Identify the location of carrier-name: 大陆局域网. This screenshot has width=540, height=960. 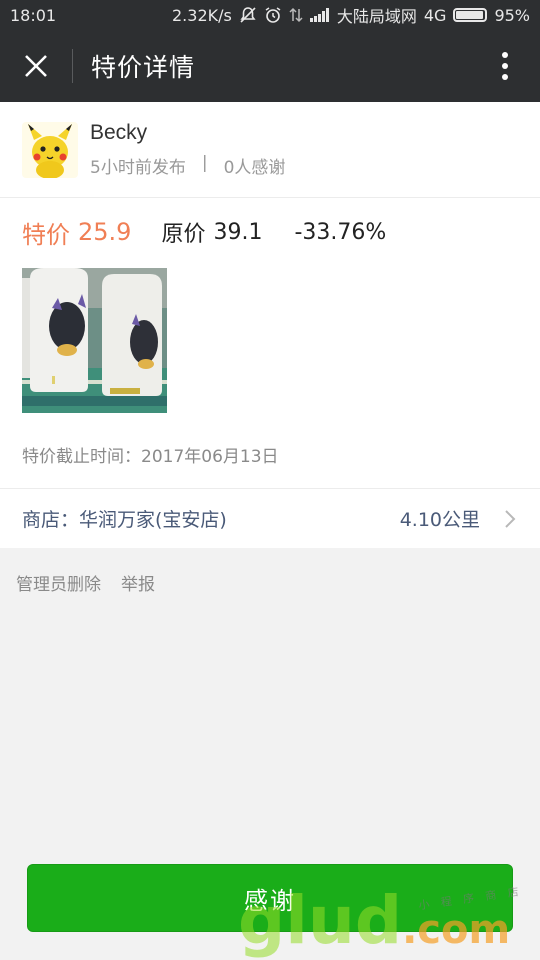
(376, 16).